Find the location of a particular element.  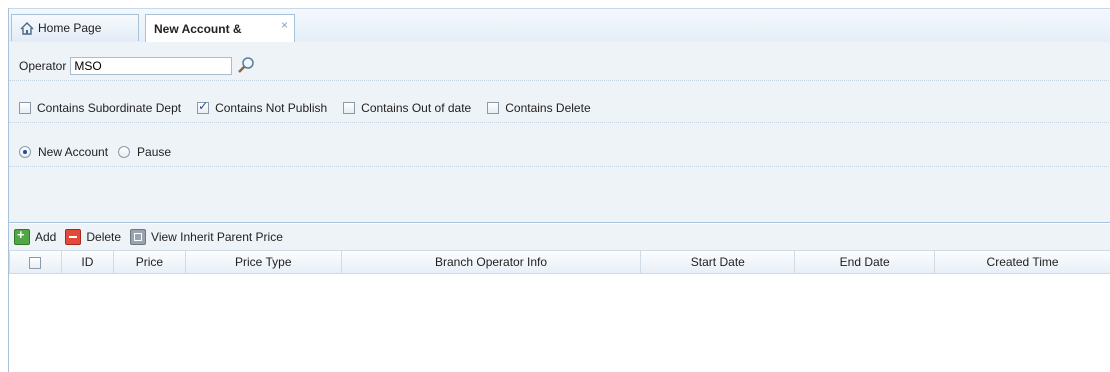

column-header-id: ID is located at coordinates (87, 262).